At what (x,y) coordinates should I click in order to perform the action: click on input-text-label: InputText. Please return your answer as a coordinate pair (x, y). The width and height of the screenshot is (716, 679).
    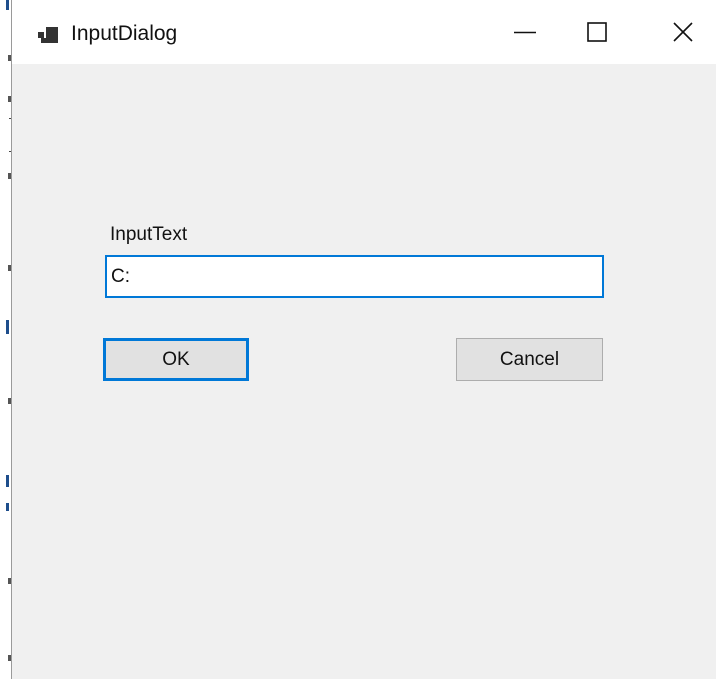
    Looking at the image, I should click on (149, 234).